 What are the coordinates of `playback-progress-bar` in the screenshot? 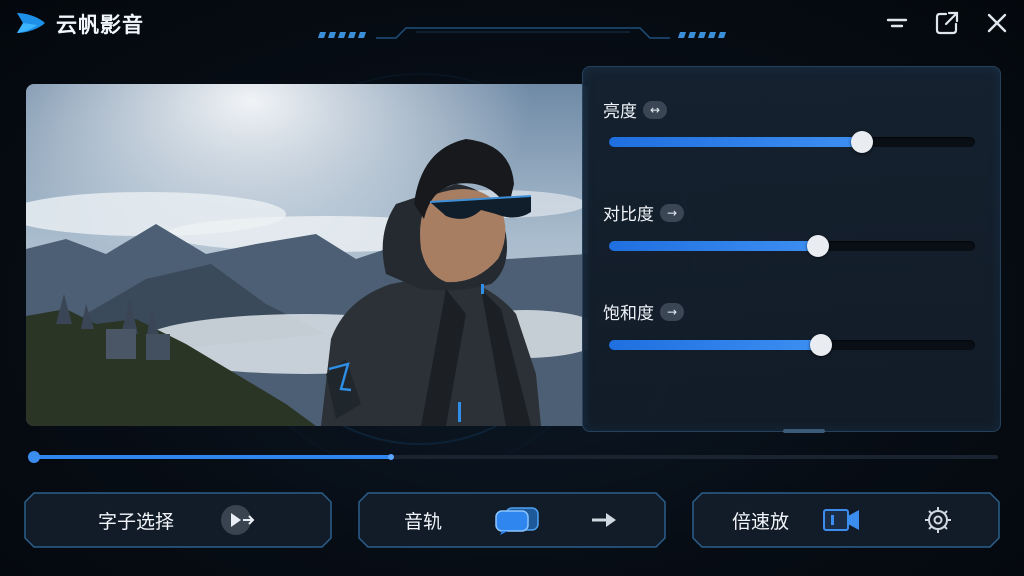 It's located at (513, 457).